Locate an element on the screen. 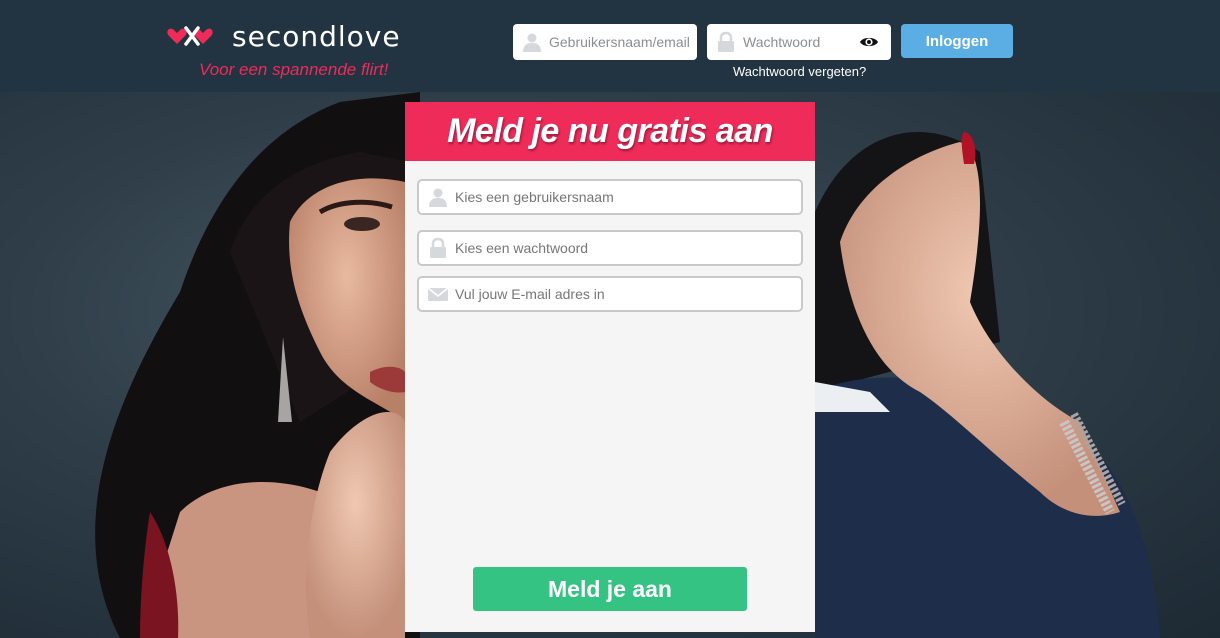 This screenshot has width=1220, height=638. logo: secondlove is located at coordinates (286, 36).